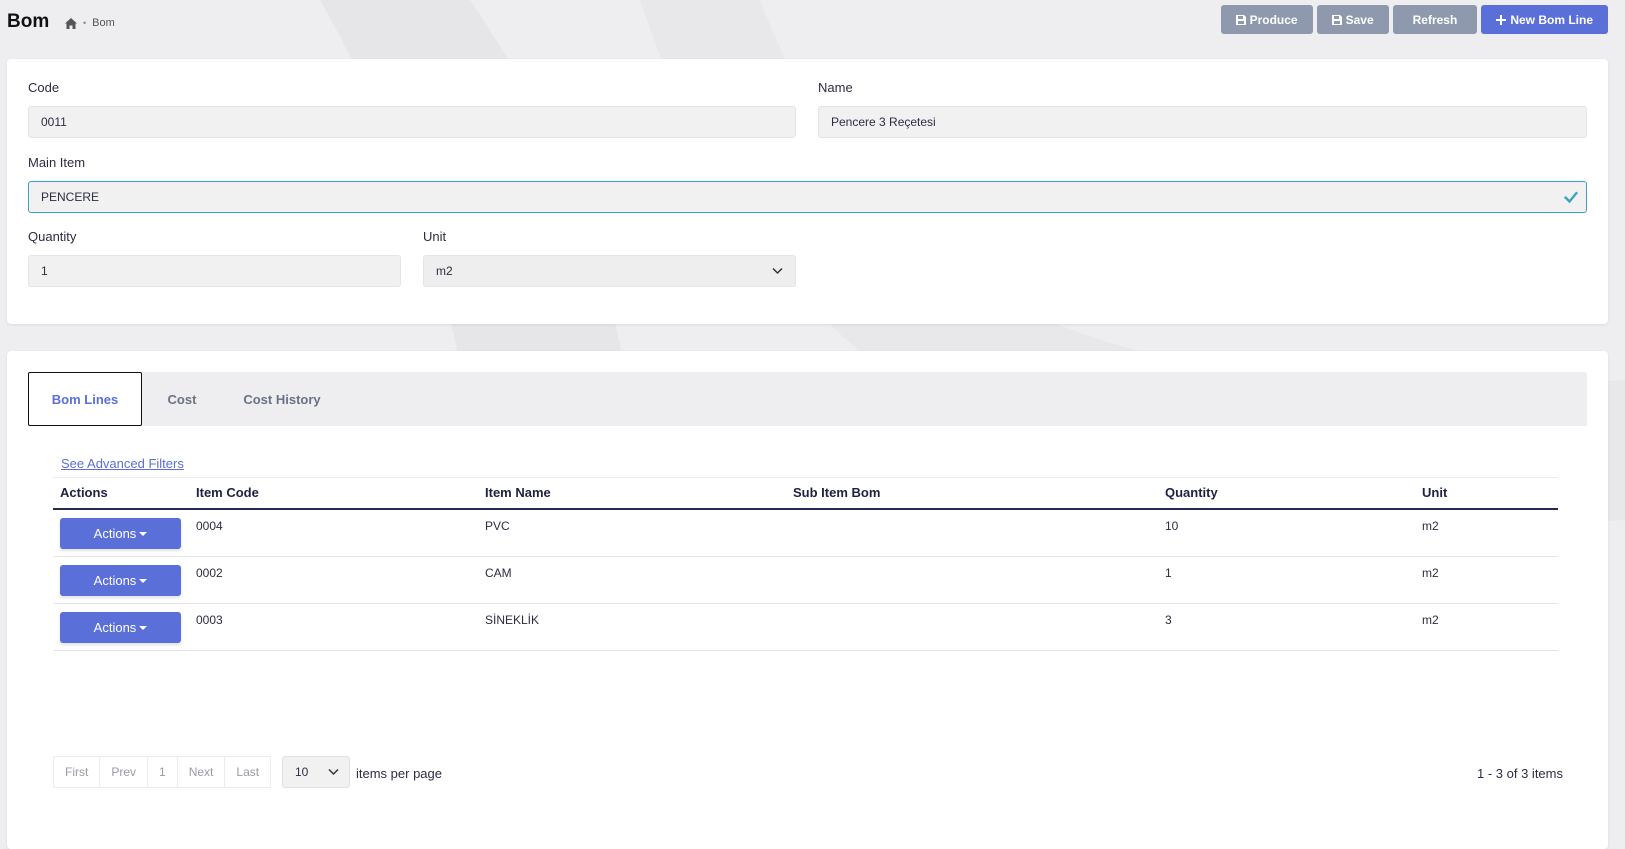 This screenshot has height=849, width=1625. I want to click on code-input: 0011, so click(412, 122).